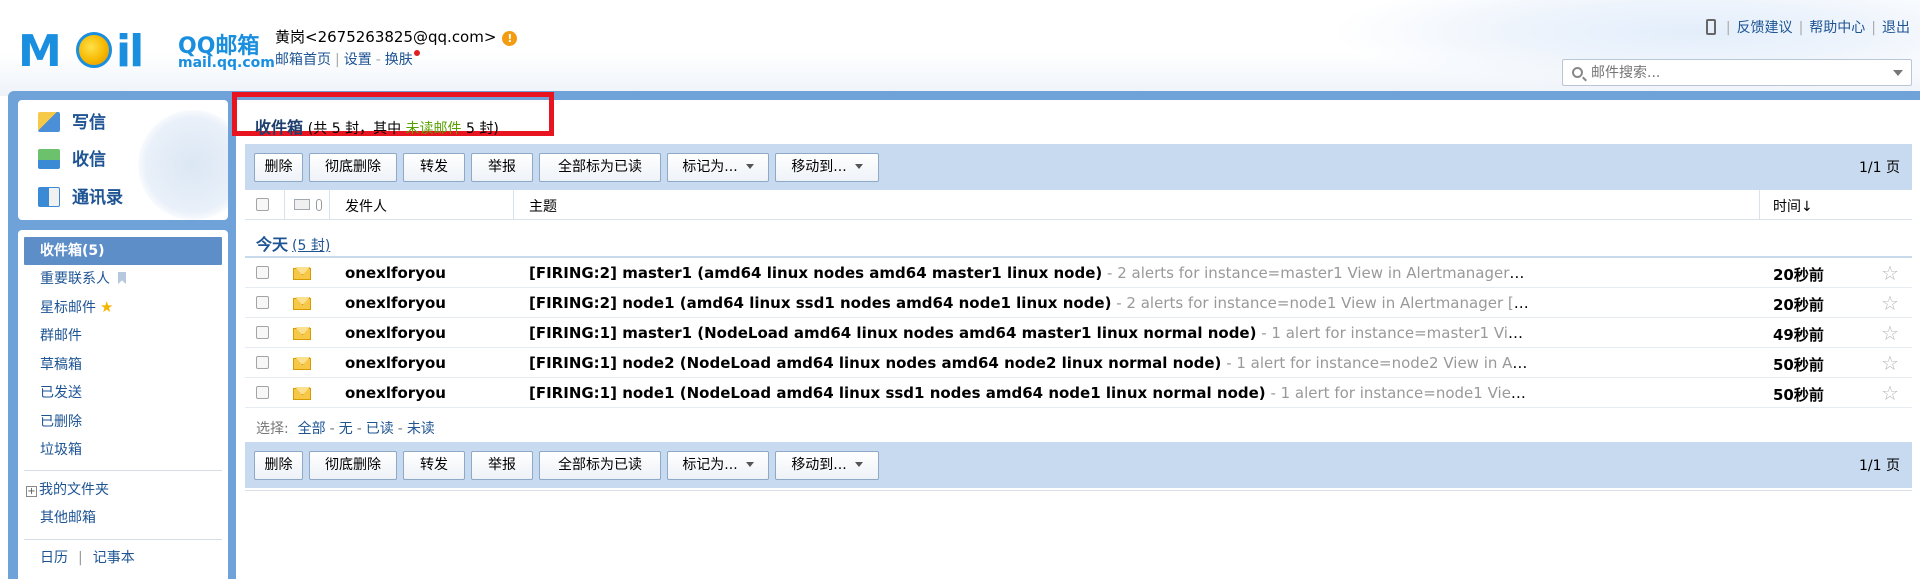 The width and height of the screenshot is (1920, 579). I want to click on column-time: 时间↓, so click(1793, 206).